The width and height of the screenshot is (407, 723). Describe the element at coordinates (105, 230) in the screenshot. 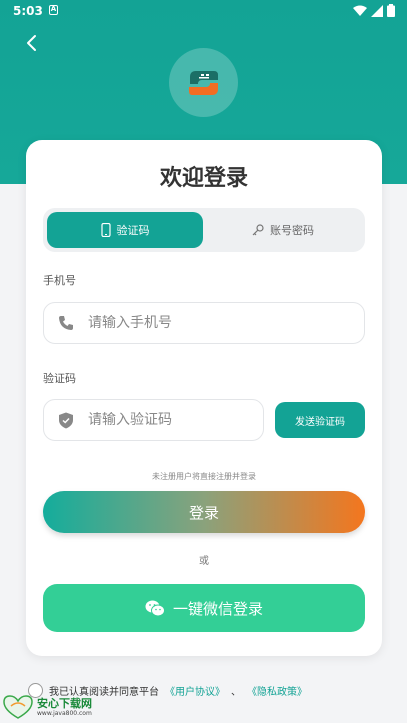

I see `phone-icon` at that location.